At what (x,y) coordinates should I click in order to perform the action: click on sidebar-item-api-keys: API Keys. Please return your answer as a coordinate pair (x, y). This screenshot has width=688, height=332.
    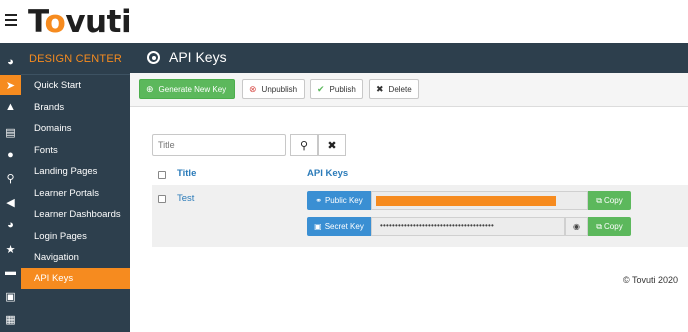
    Looking at the image, I should click on (75, 278).